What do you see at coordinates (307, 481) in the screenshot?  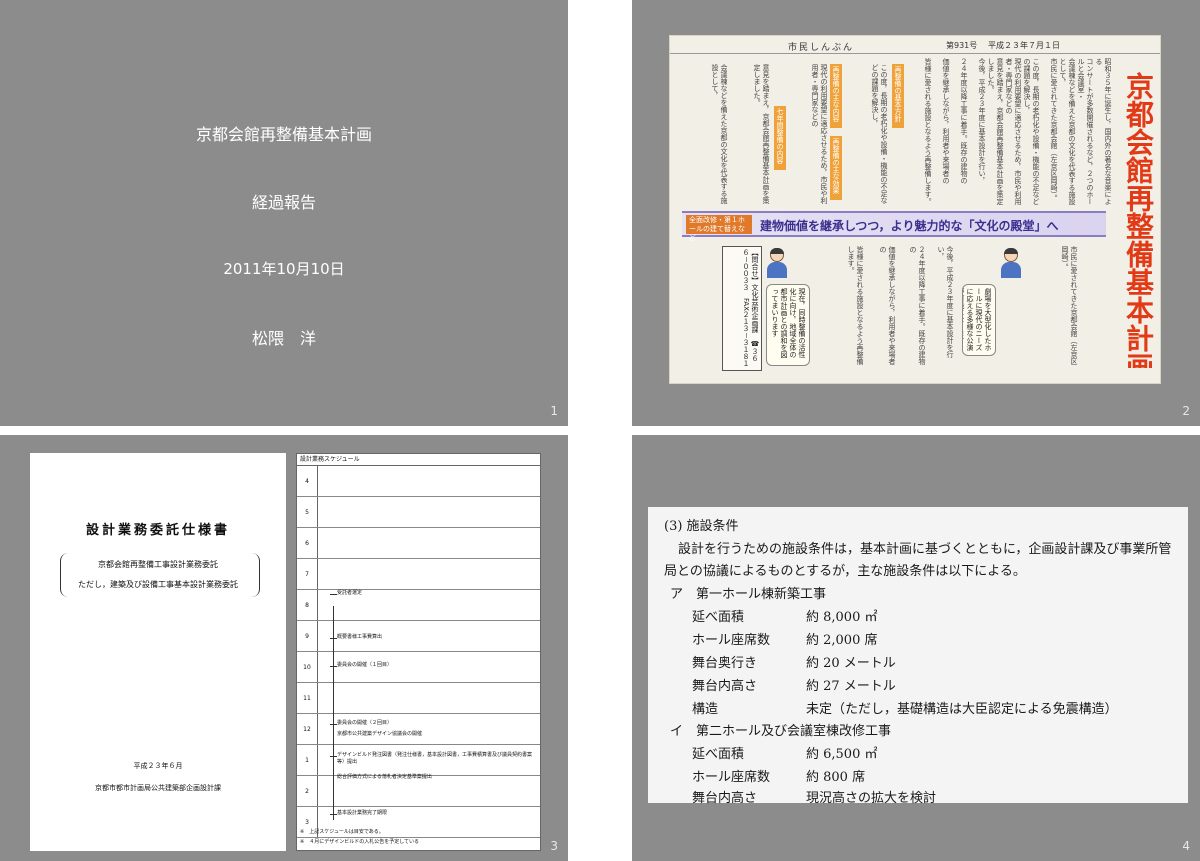 I see `schedule-month-label: 4` at bounding box center [307, 481].